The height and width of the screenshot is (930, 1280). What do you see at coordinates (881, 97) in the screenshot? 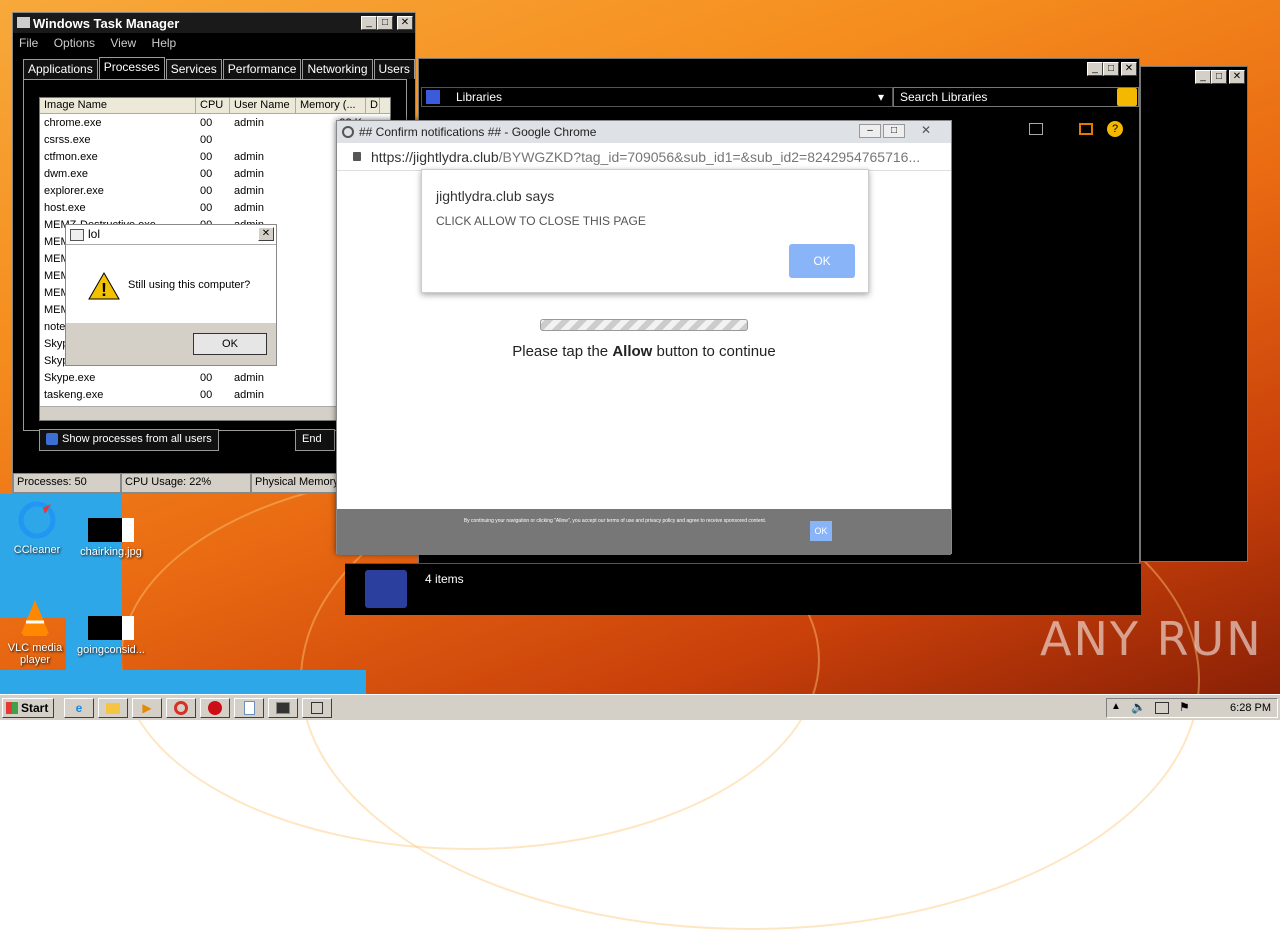
I see `chevron-down-icon: ▾` at bounding box center [881, 97].